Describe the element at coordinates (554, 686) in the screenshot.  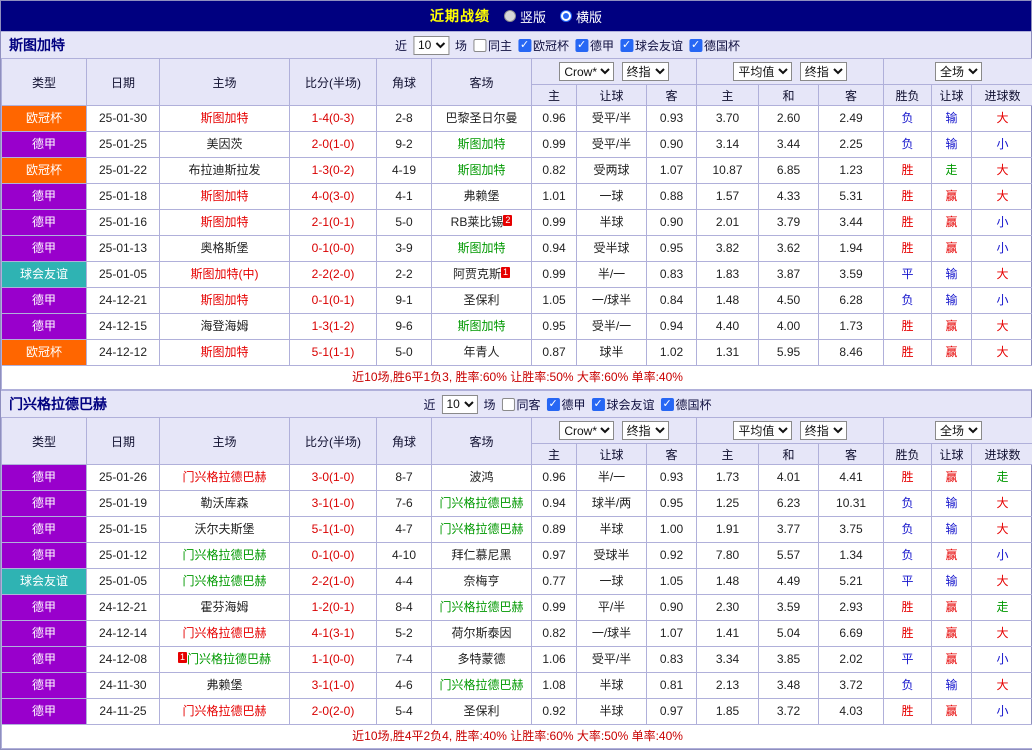
I see `handicap-home-odds: 1.08` at that location.